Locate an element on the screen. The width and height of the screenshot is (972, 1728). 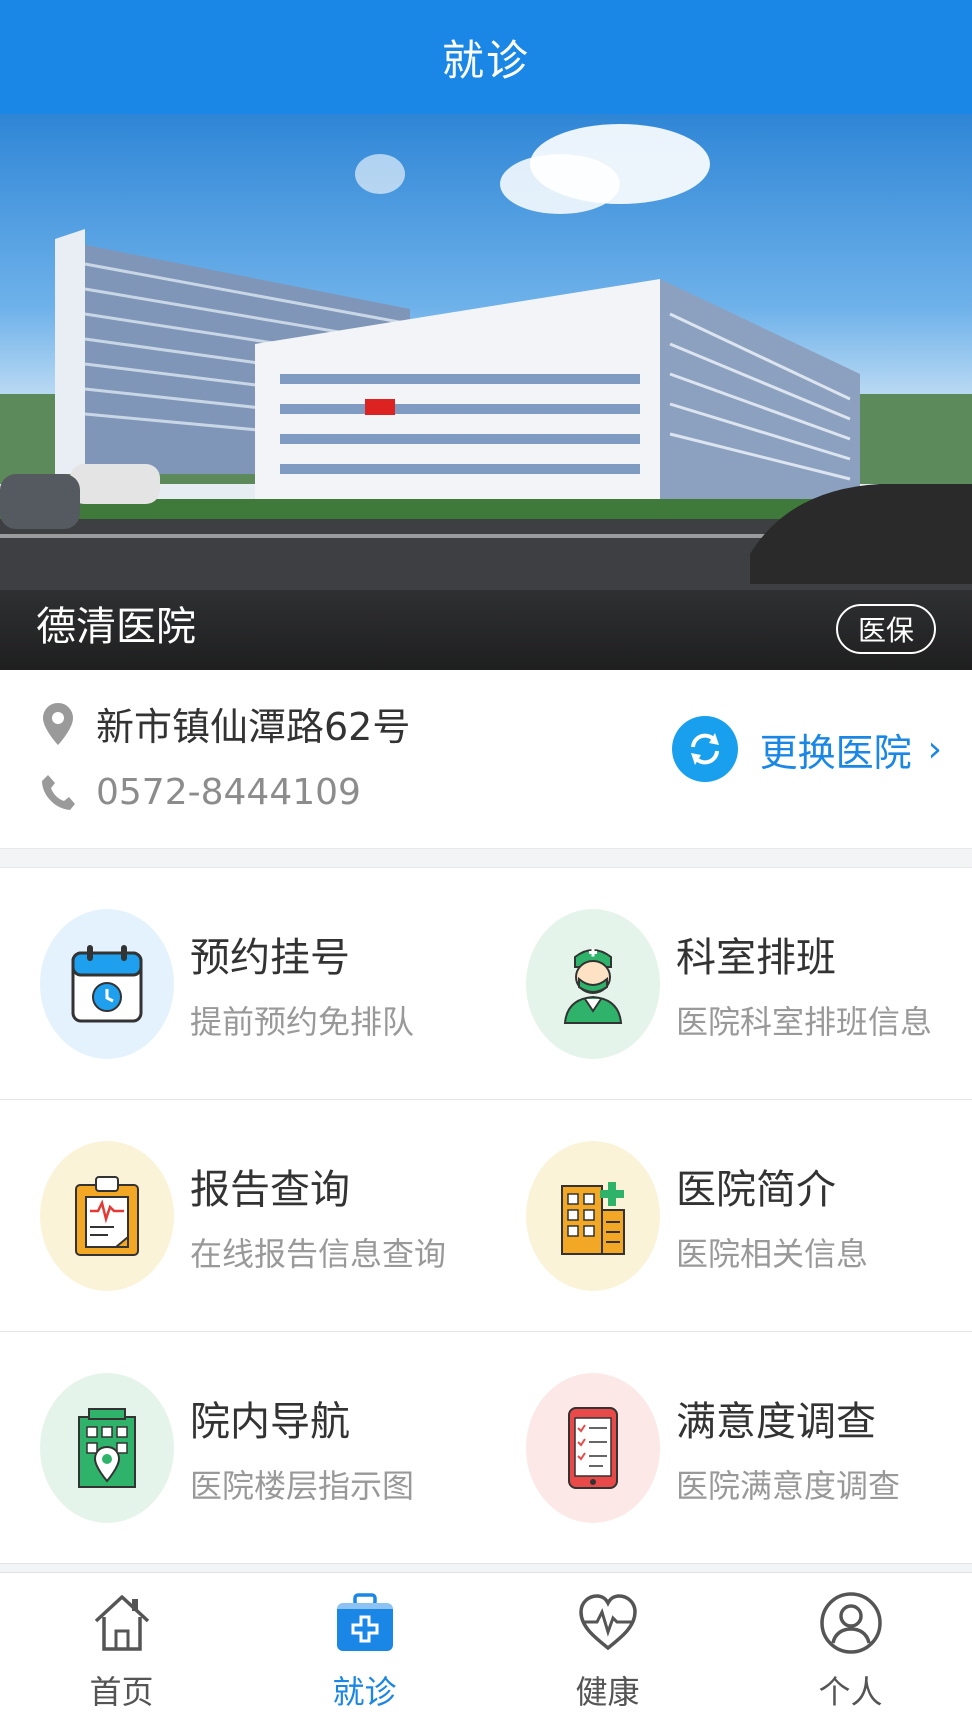
tab-label: 就诊 is located at coordinates (364, 1692).